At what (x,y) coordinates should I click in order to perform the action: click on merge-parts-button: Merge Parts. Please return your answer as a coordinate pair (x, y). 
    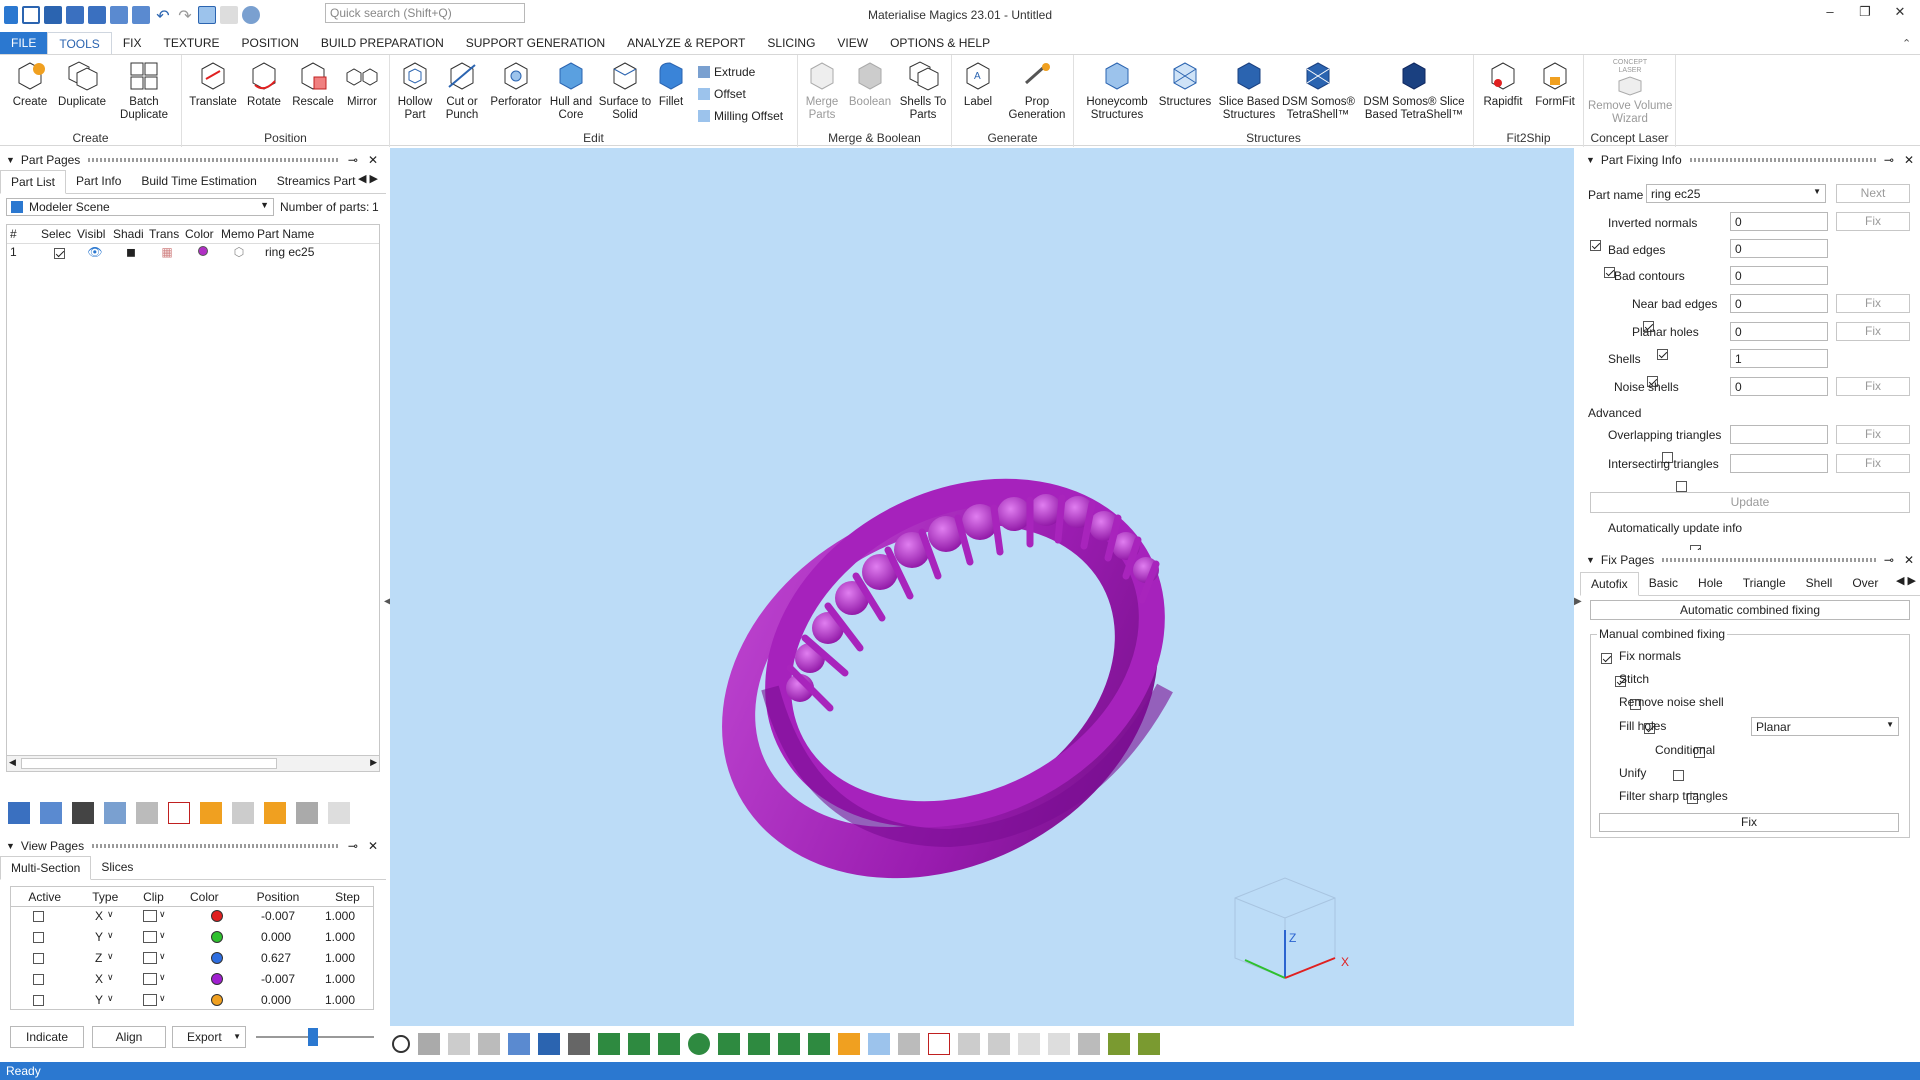
    Looking at the image, I should click on (822, 90).